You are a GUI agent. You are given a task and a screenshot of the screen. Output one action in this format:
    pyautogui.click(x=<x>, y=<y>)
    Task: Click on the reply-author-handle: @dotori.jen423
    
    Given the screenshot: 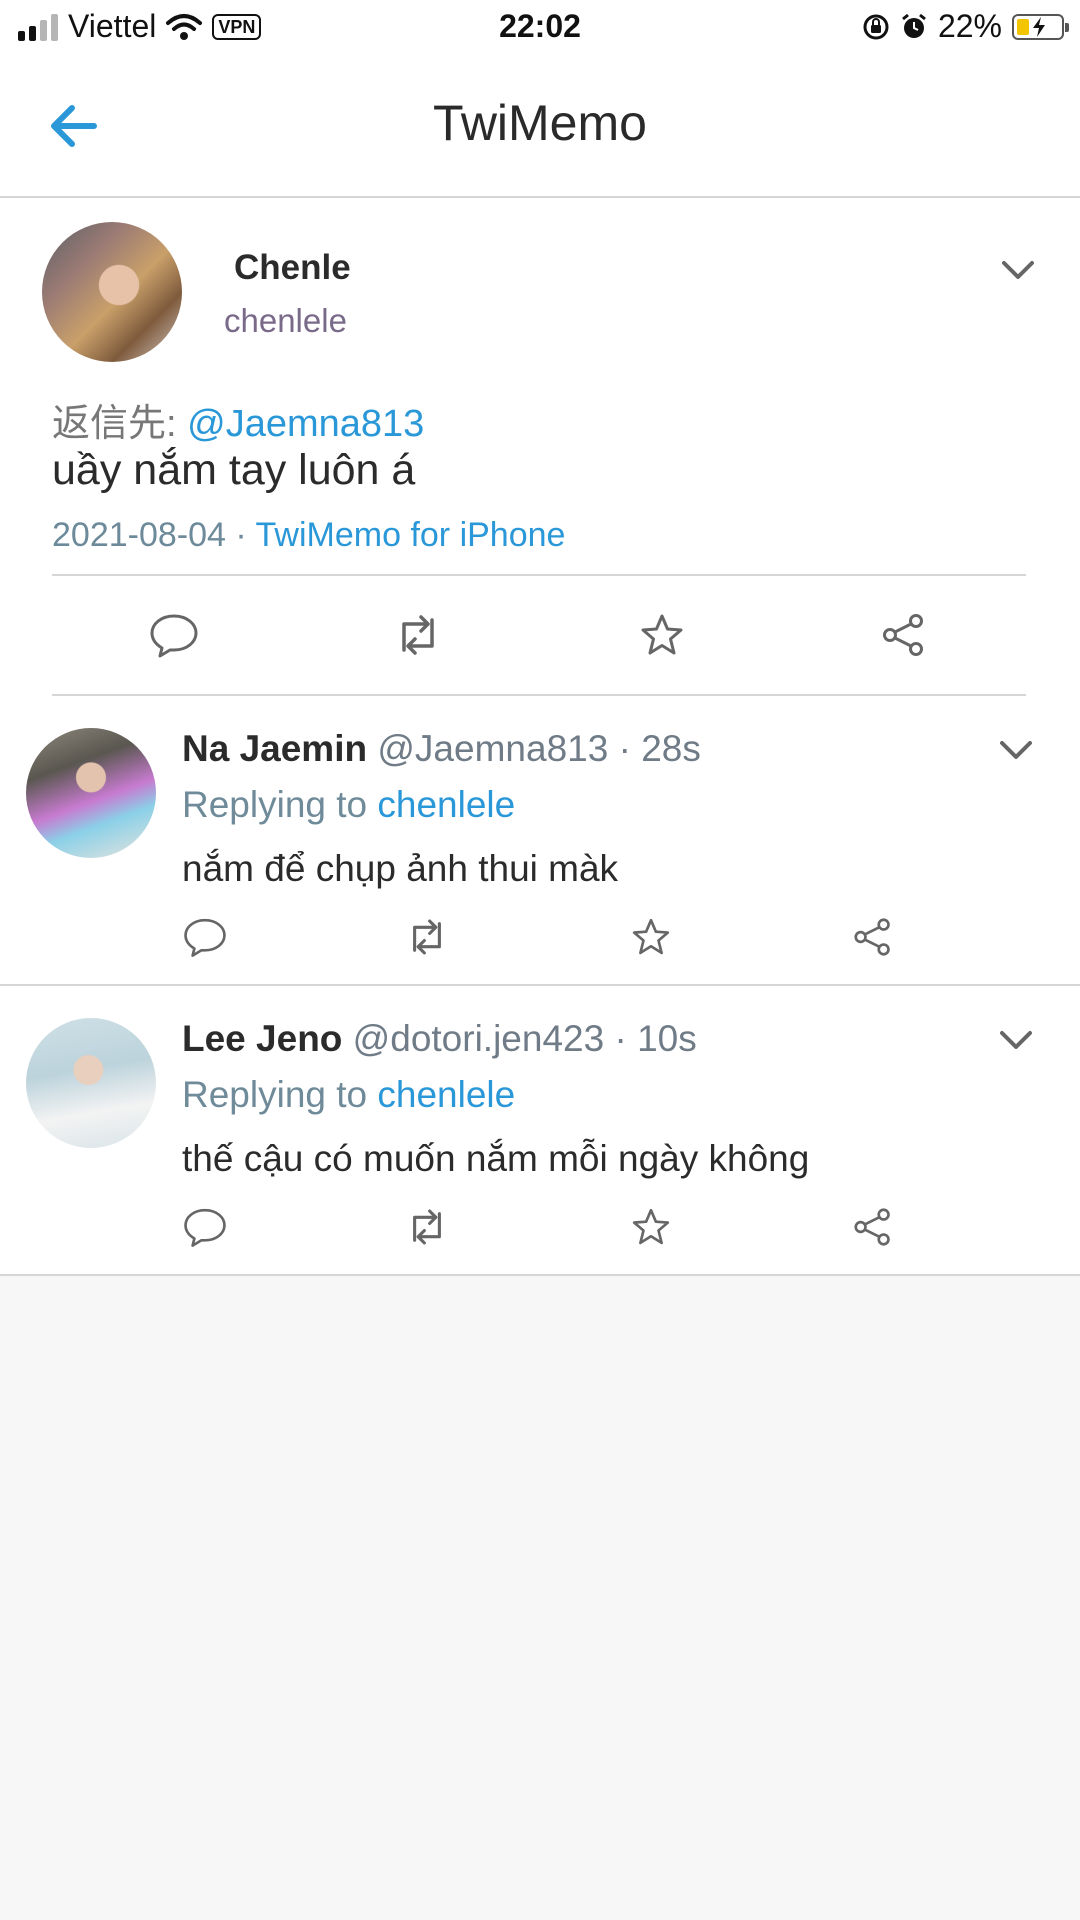 What is the action you would take?
    pyautogui.click(x=473, y=1038)
    